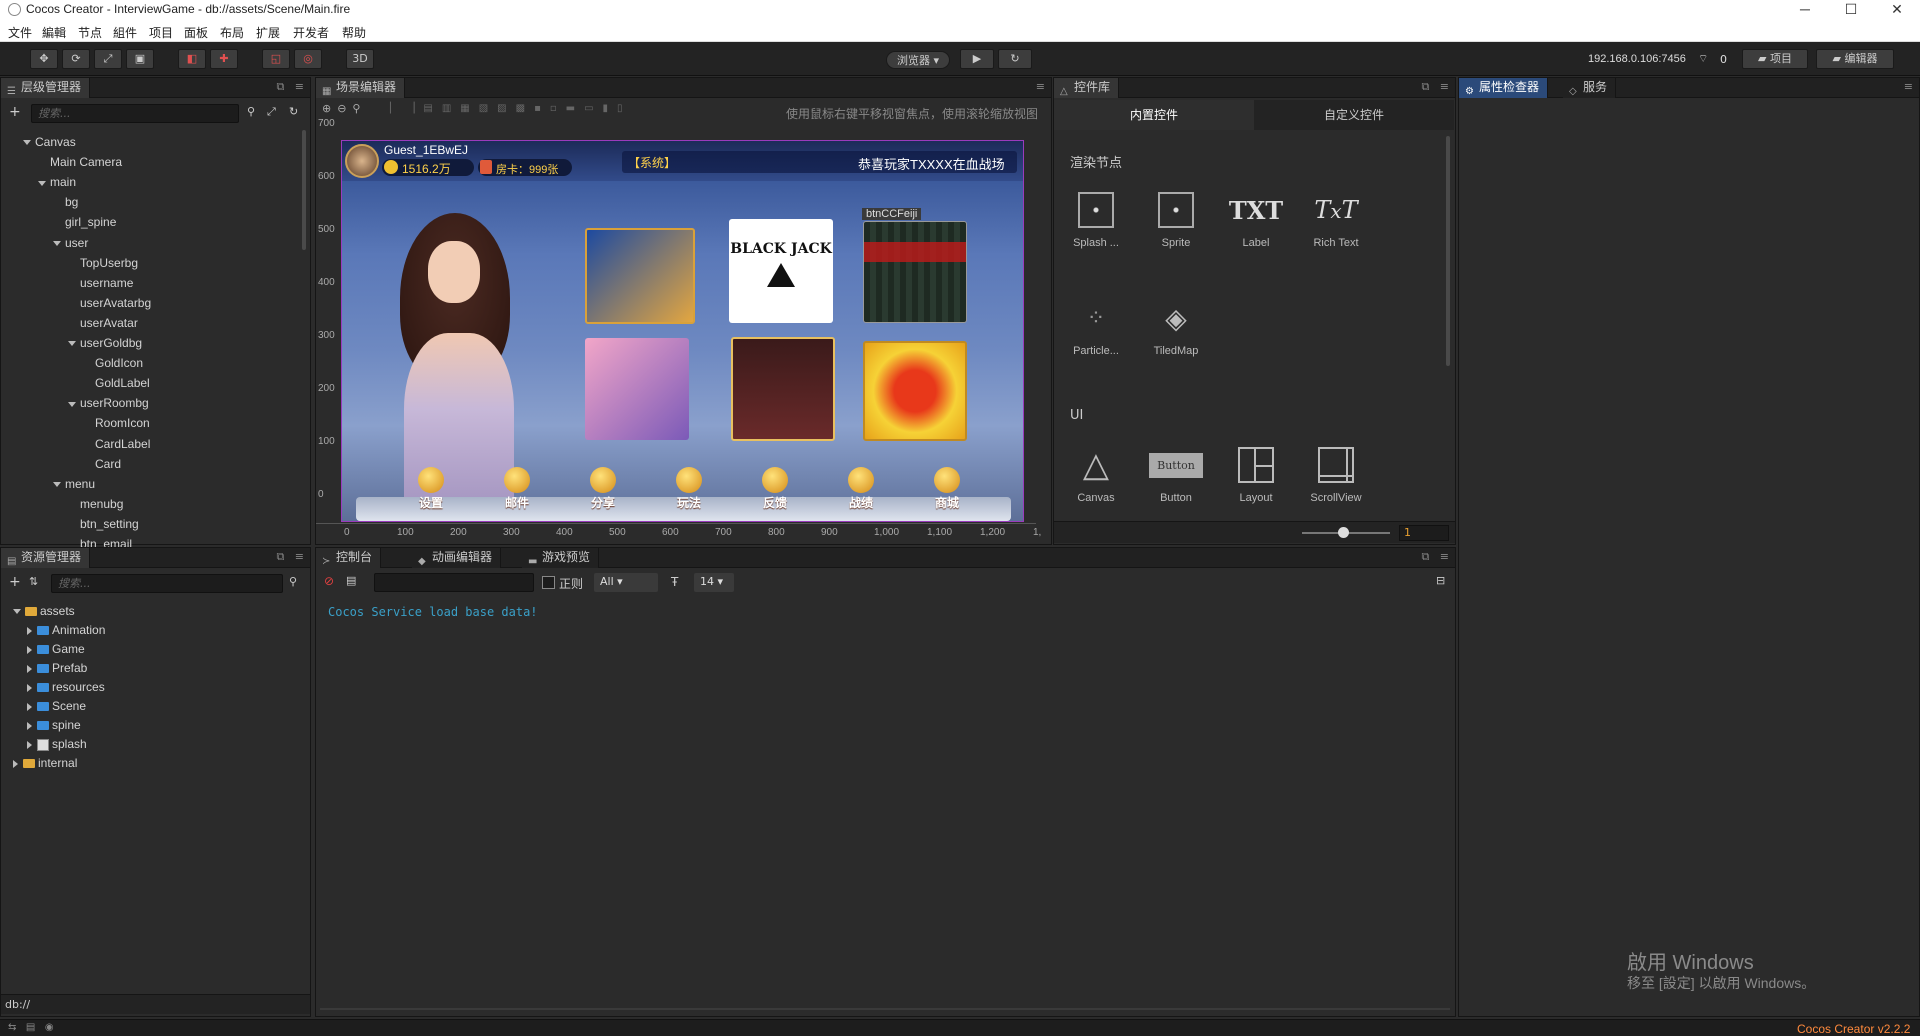  I want to click on asset-item: Game, so click(56, 649).